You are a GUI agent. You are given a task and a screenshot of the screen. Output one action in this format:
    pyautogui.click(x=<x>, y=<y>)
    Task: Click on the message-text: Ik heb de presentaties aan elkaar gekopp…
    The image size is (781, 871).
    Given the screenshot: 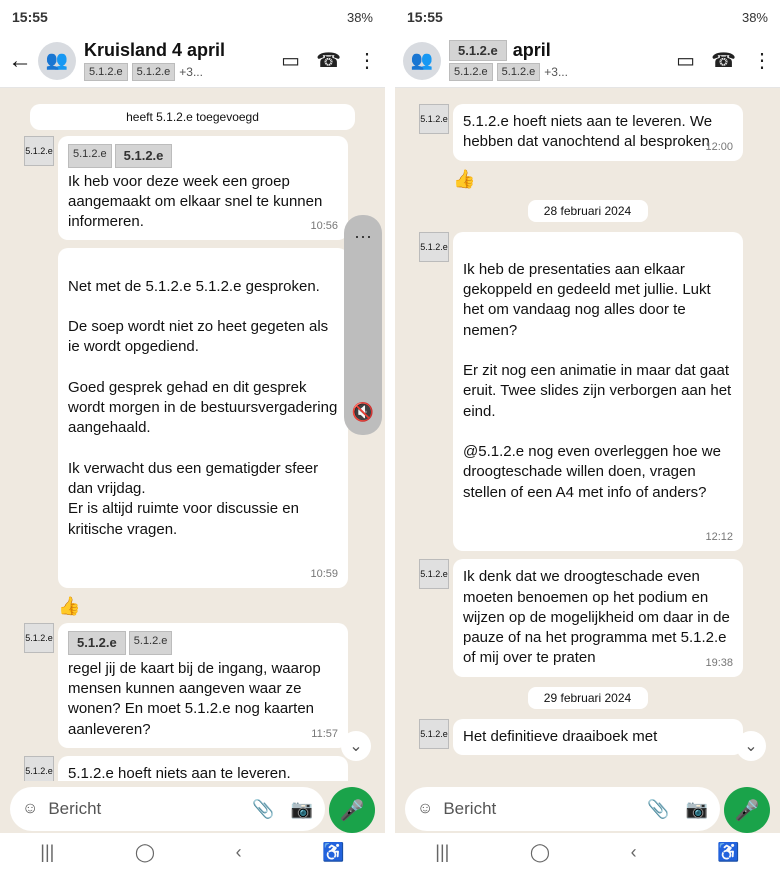 What is the action you would take?
    pyautogui.click(x=597, y=380)
    